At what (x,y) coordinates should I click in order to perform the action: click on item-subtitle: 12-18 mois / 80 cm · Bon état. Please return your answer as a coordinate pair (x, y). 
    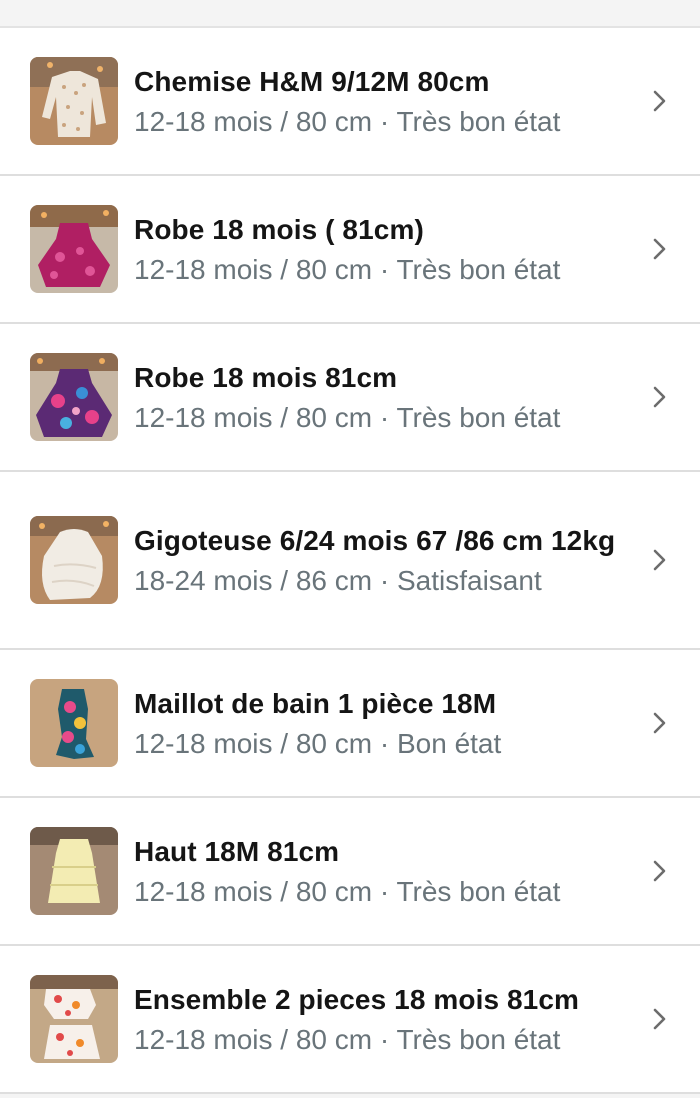
    Looking at the image, I should click on (318, 743).